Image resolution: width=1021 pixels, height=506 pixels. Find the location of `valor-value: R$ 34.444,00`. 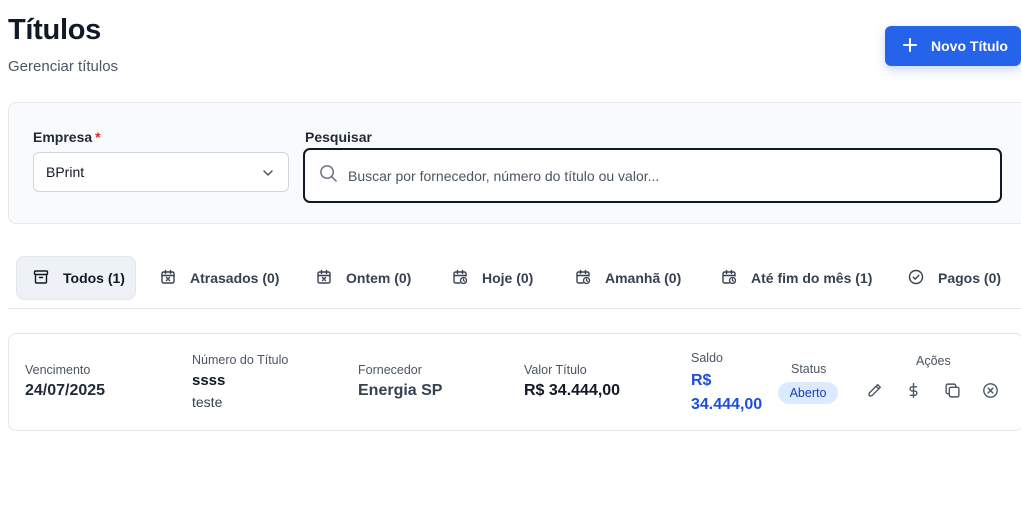

valor-value: R$ 34.444,00 is located at coordinates (572, 390).